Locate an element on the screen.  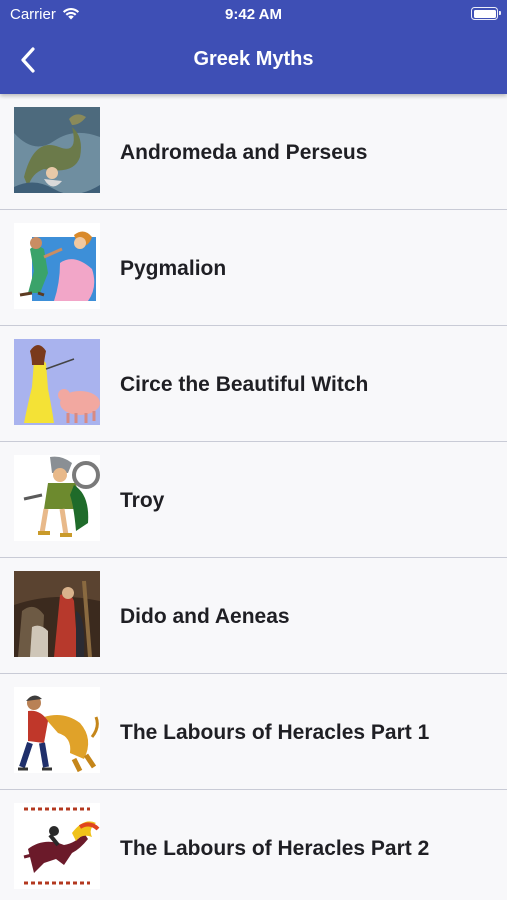
myth-title: Troy is located at coordinates (142, 500).